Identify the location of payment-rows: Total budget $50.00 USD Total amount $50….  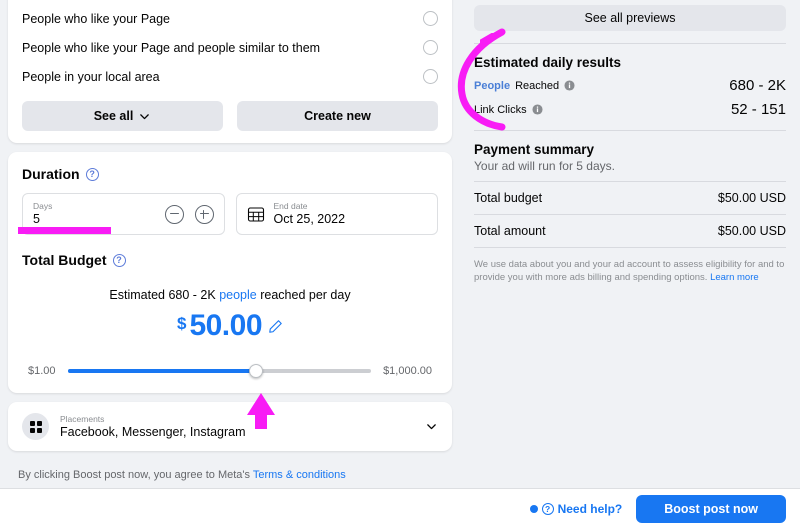
(630, 214).